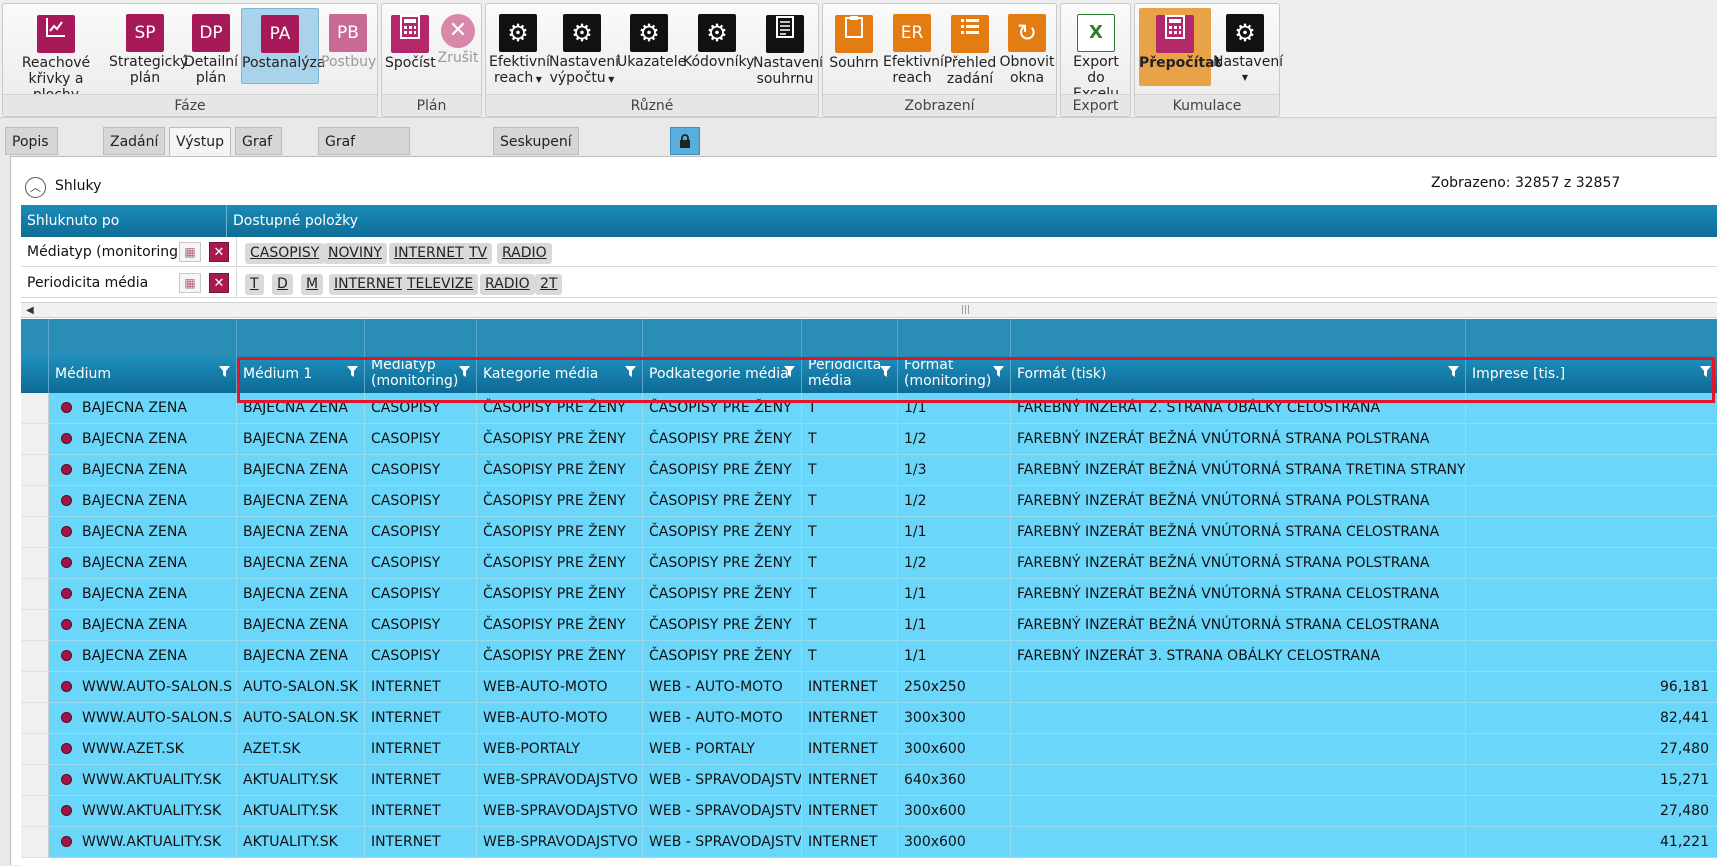 Image resolution: width=1717 pixels, height=866 pixels. What do you see at coordinates (282, 284) in the screenshot?
I see `chip-d: D` at bounding box center [282, 284].